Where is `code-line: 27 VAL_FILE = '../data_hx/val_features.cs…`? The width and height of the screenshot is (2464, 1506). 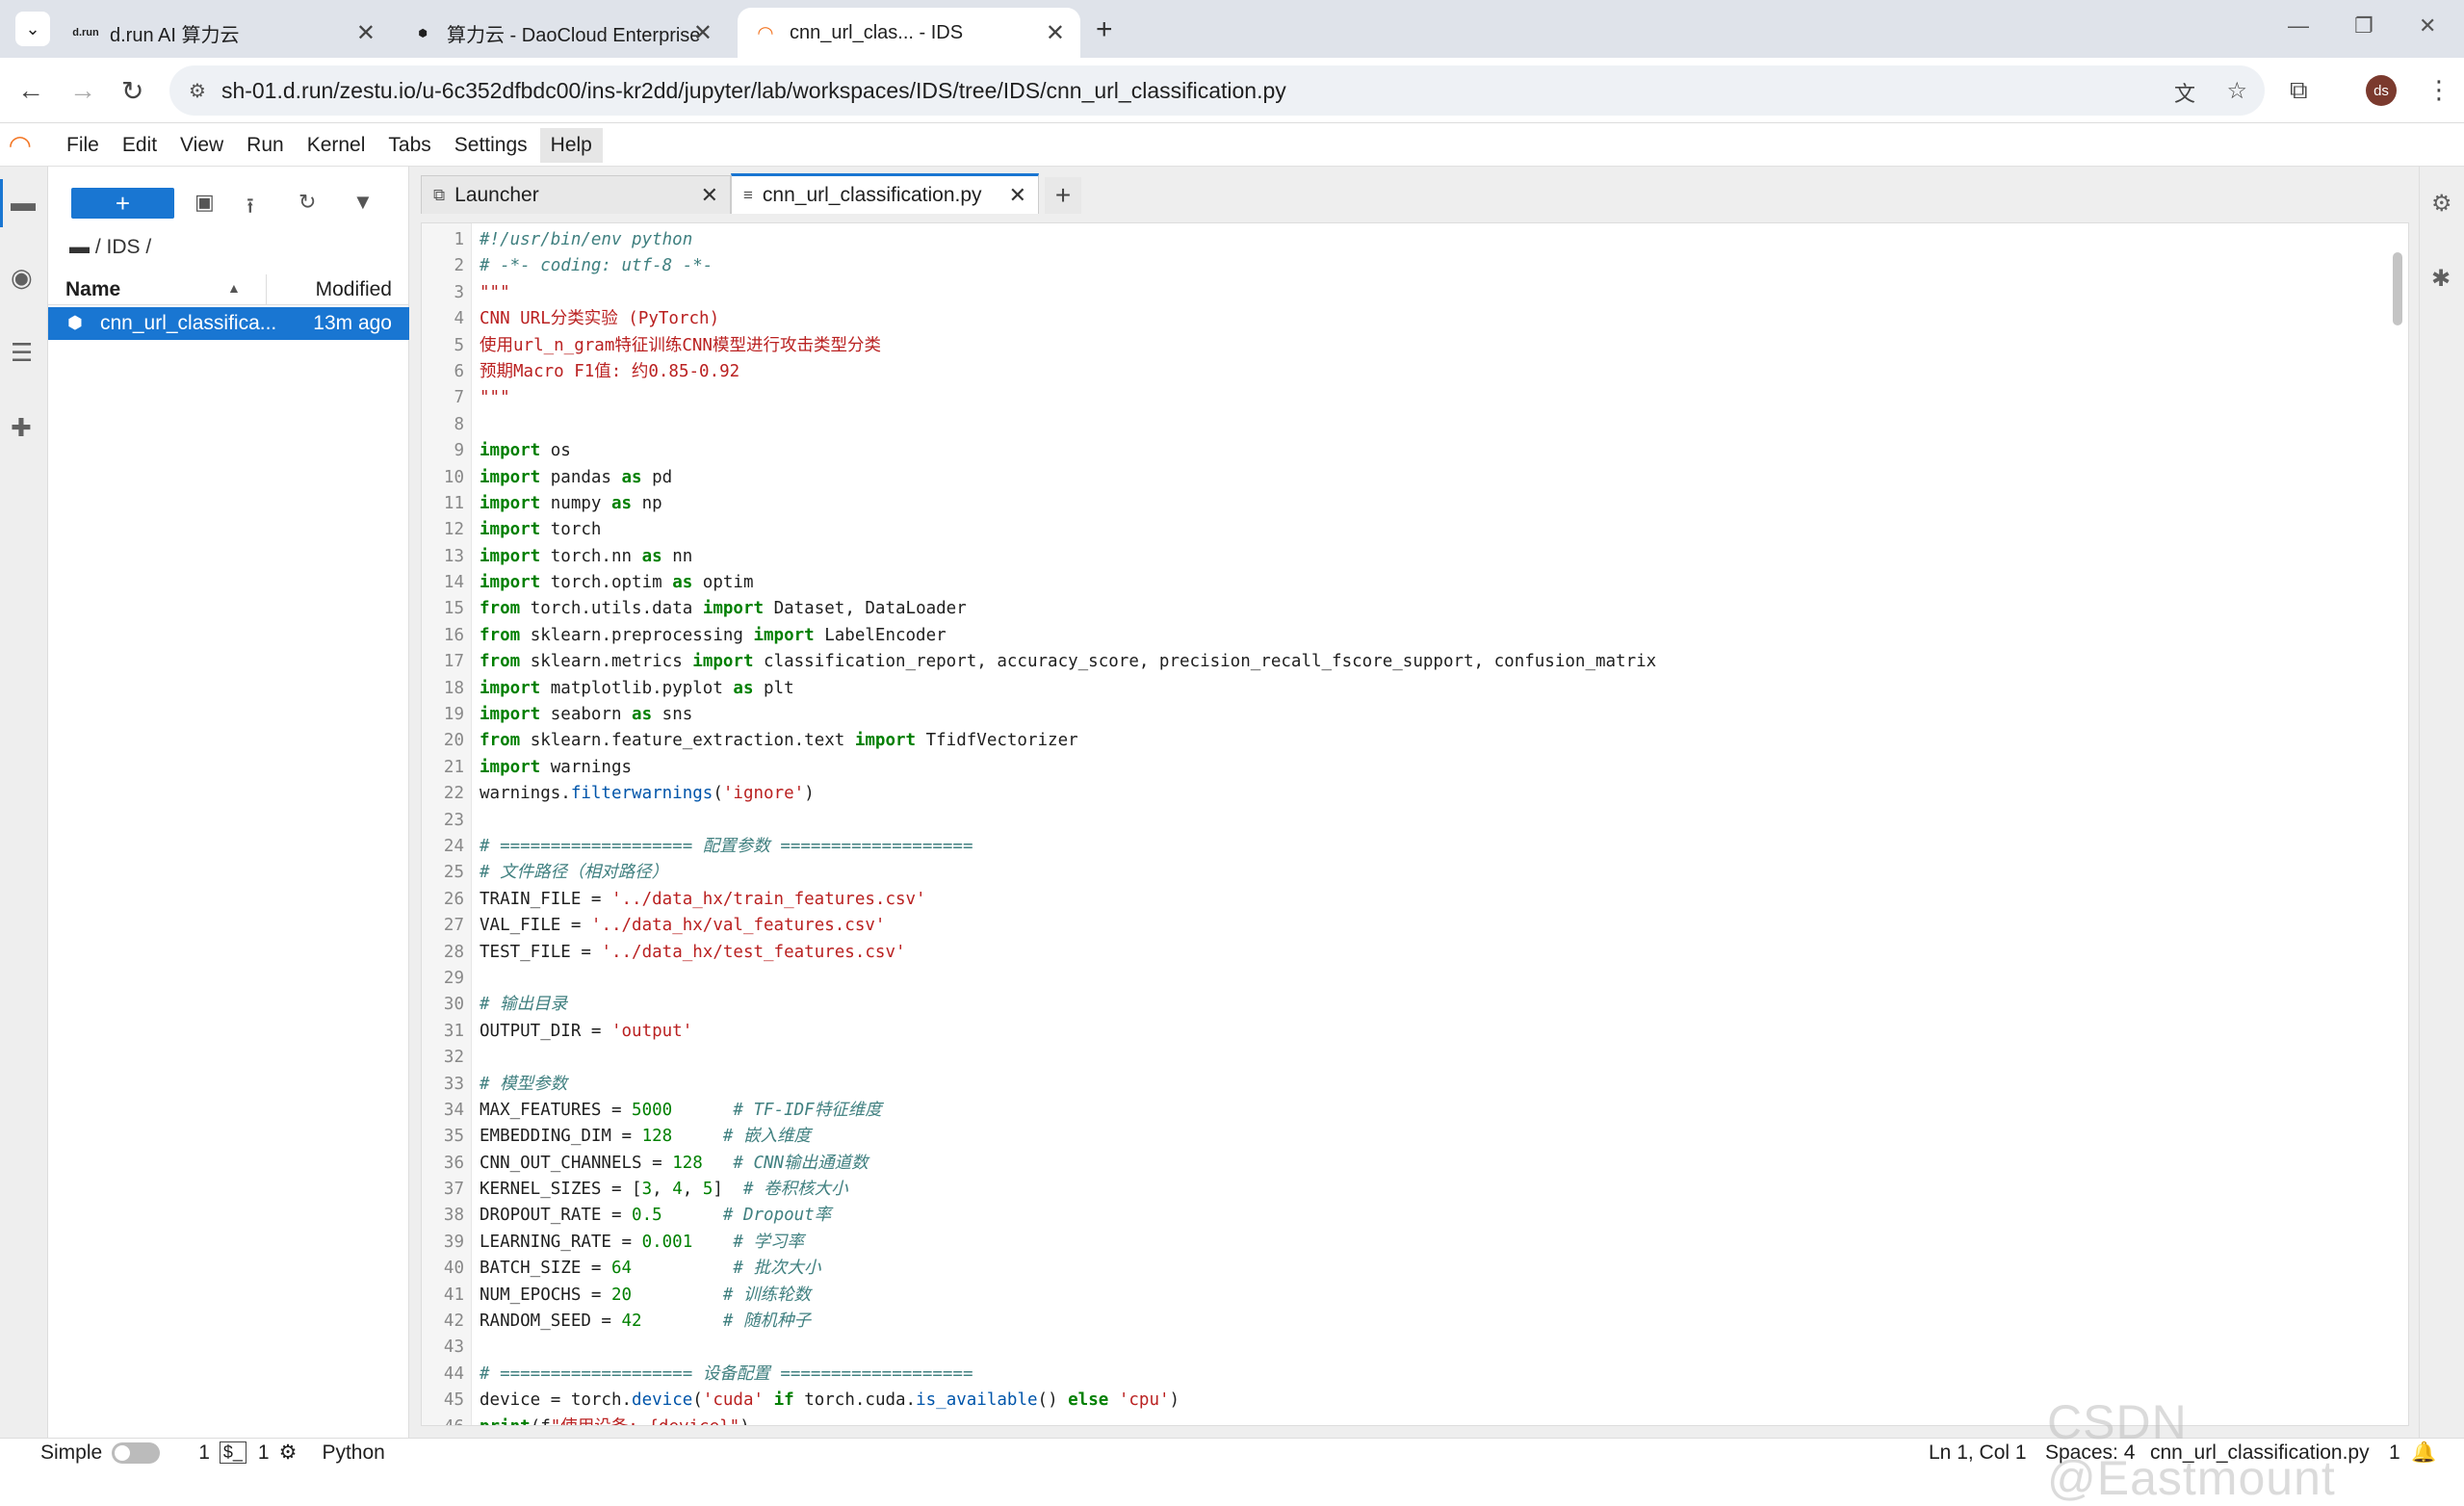 code-line: 27 VAL_FILE = '../data_hx/val_features.cs… is located at coordinates (1413, 926).